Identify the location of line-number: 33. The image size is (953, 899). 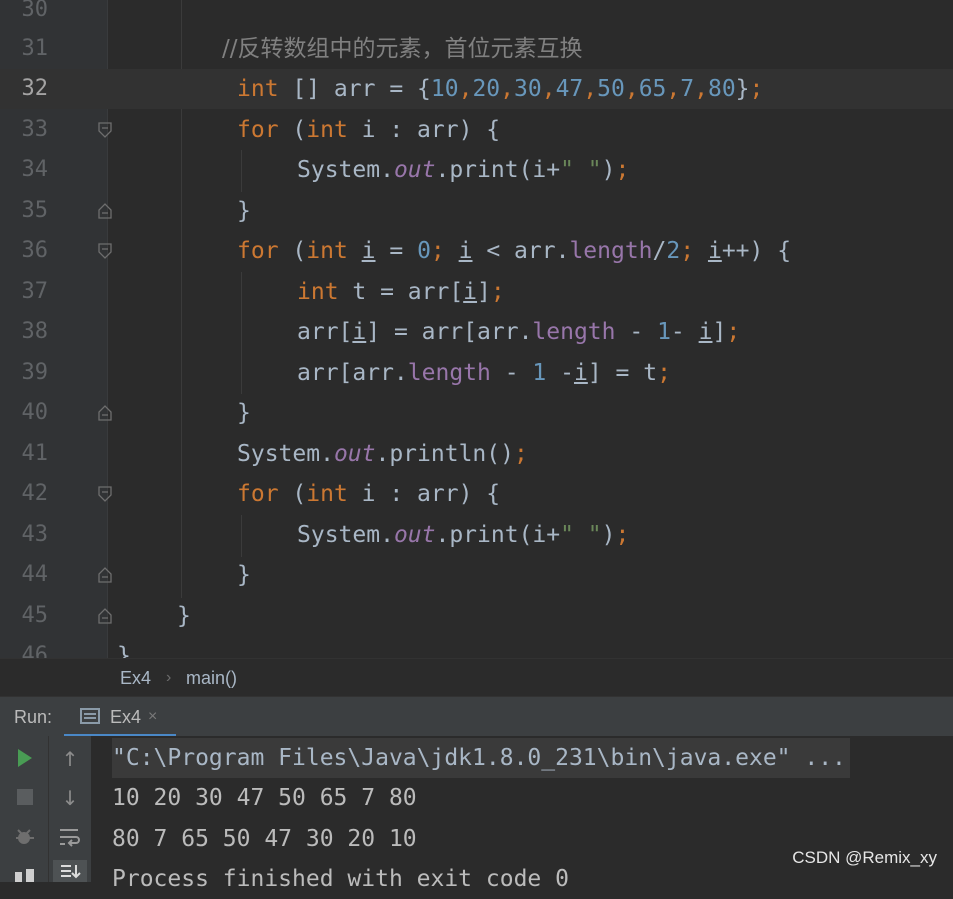
(35, 129).